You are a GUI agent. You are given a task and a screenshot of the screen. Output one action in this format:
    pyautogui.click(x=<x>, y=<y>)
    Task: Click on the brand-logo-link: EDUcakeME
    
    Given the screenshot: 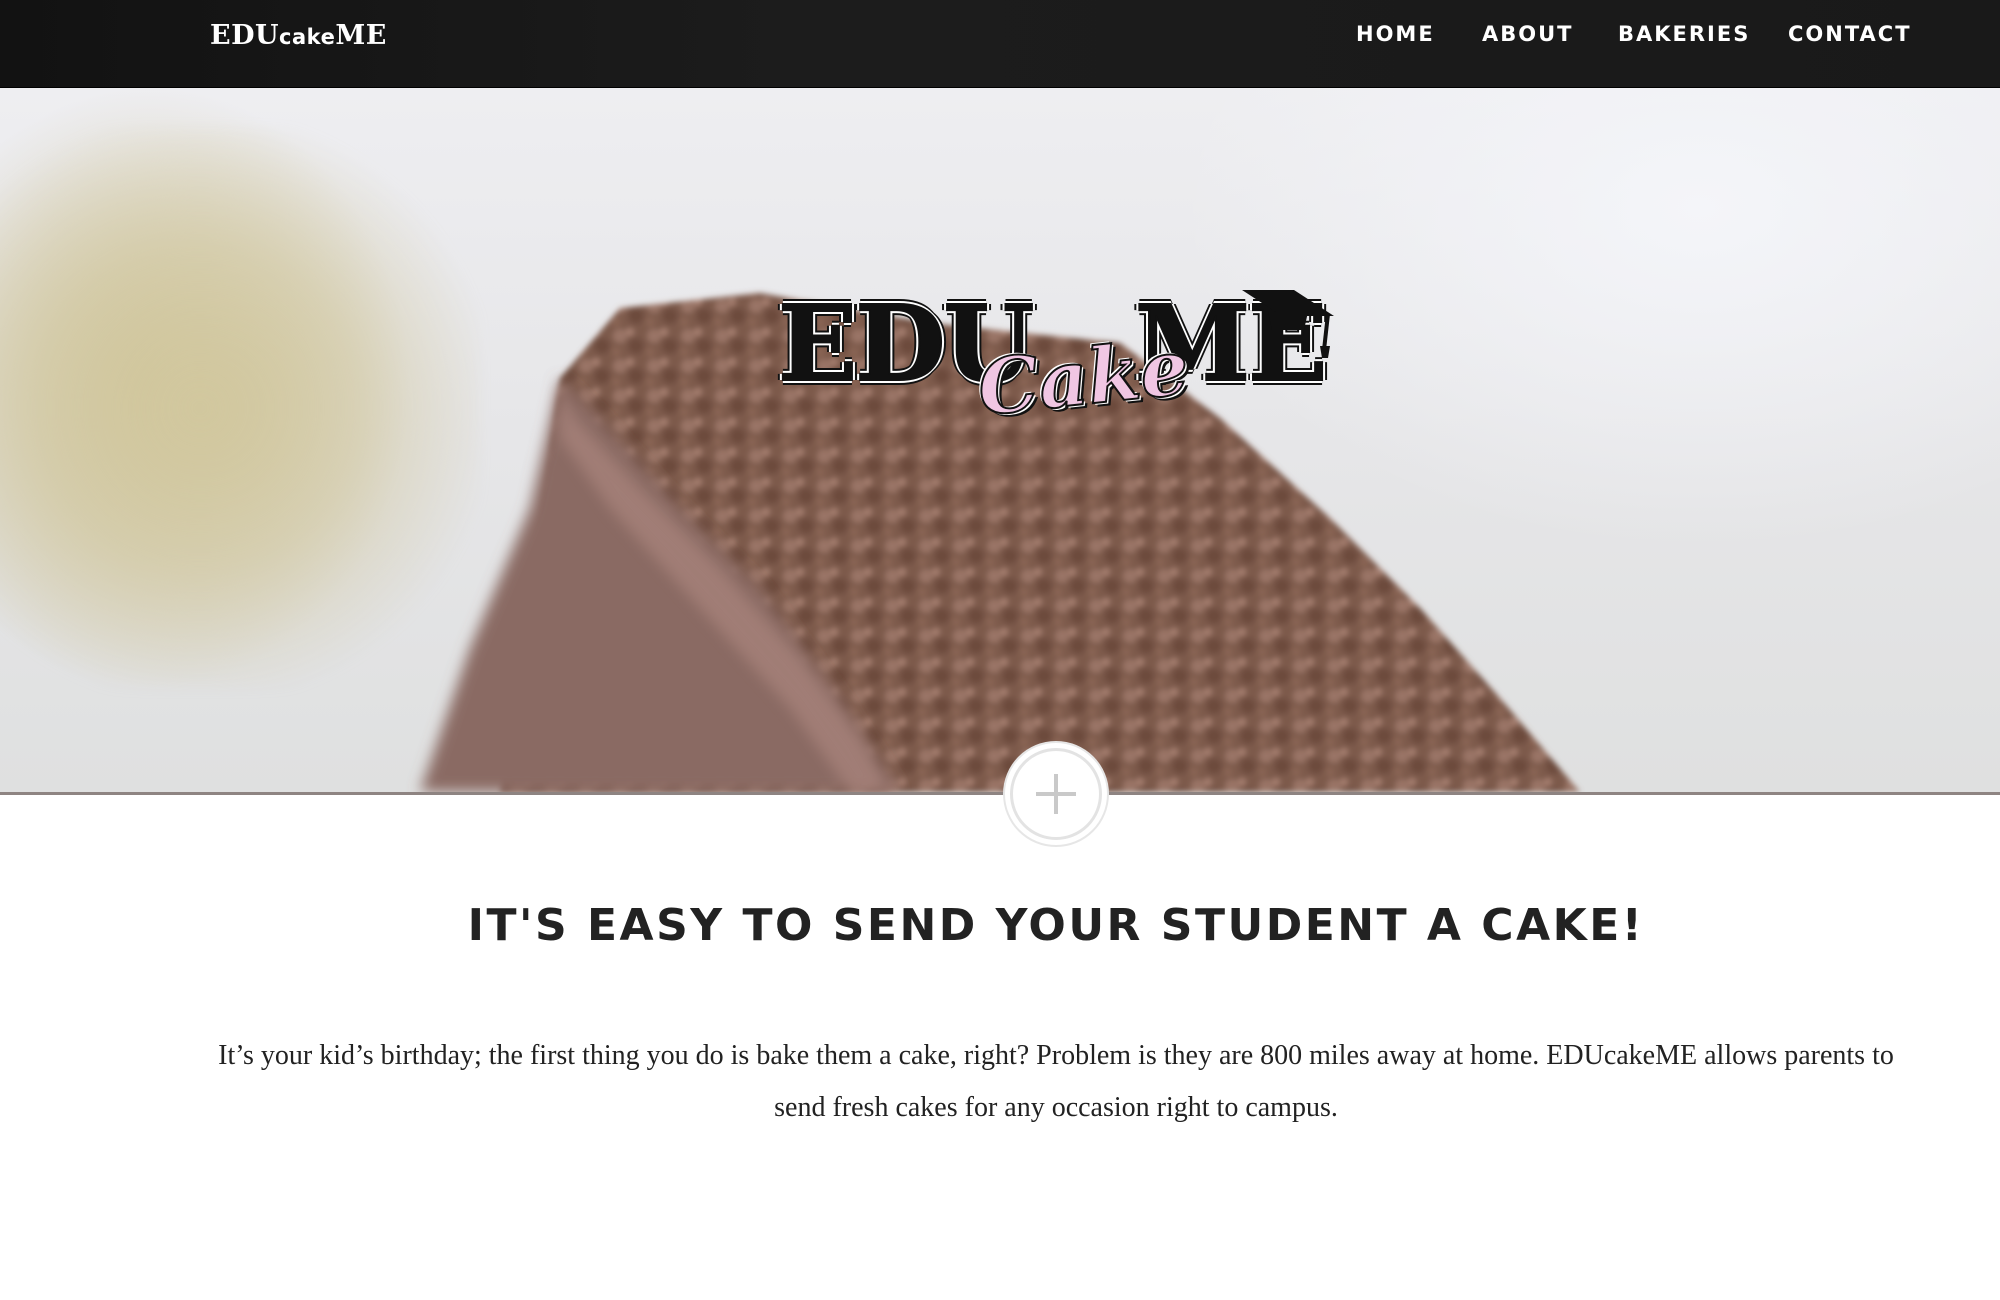 What is the action you would take?
    pyautogui.click(x=298, y=37)
    